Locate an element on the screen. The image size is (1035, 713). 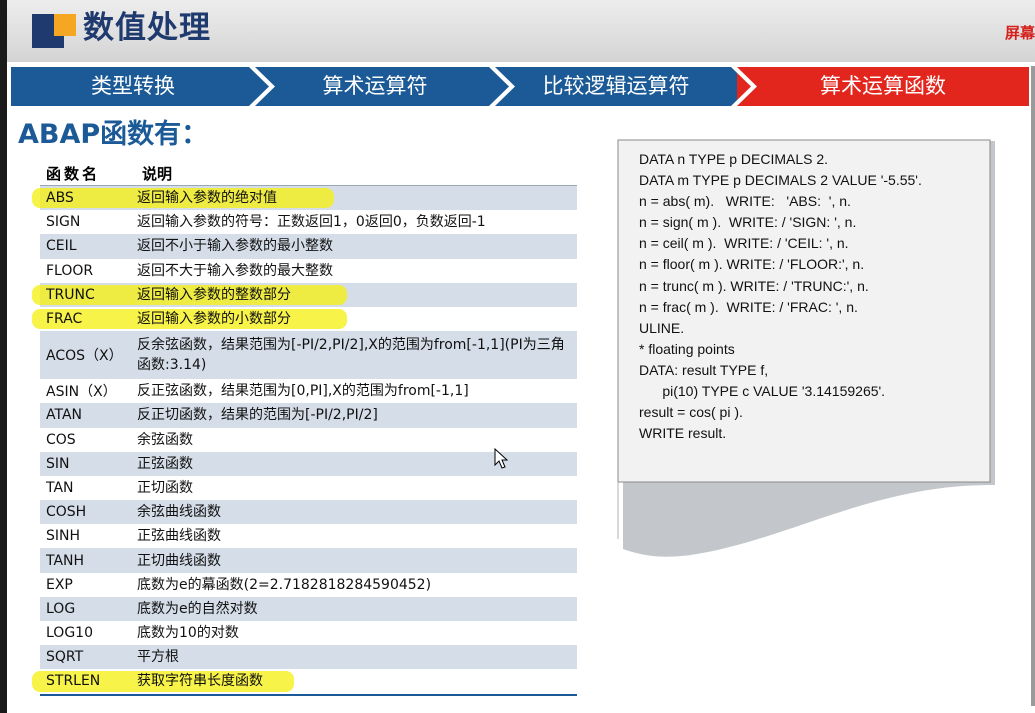
table-row: CEIL 返回不小于输入参数的最小整数 is located at coordinates (308, 246).